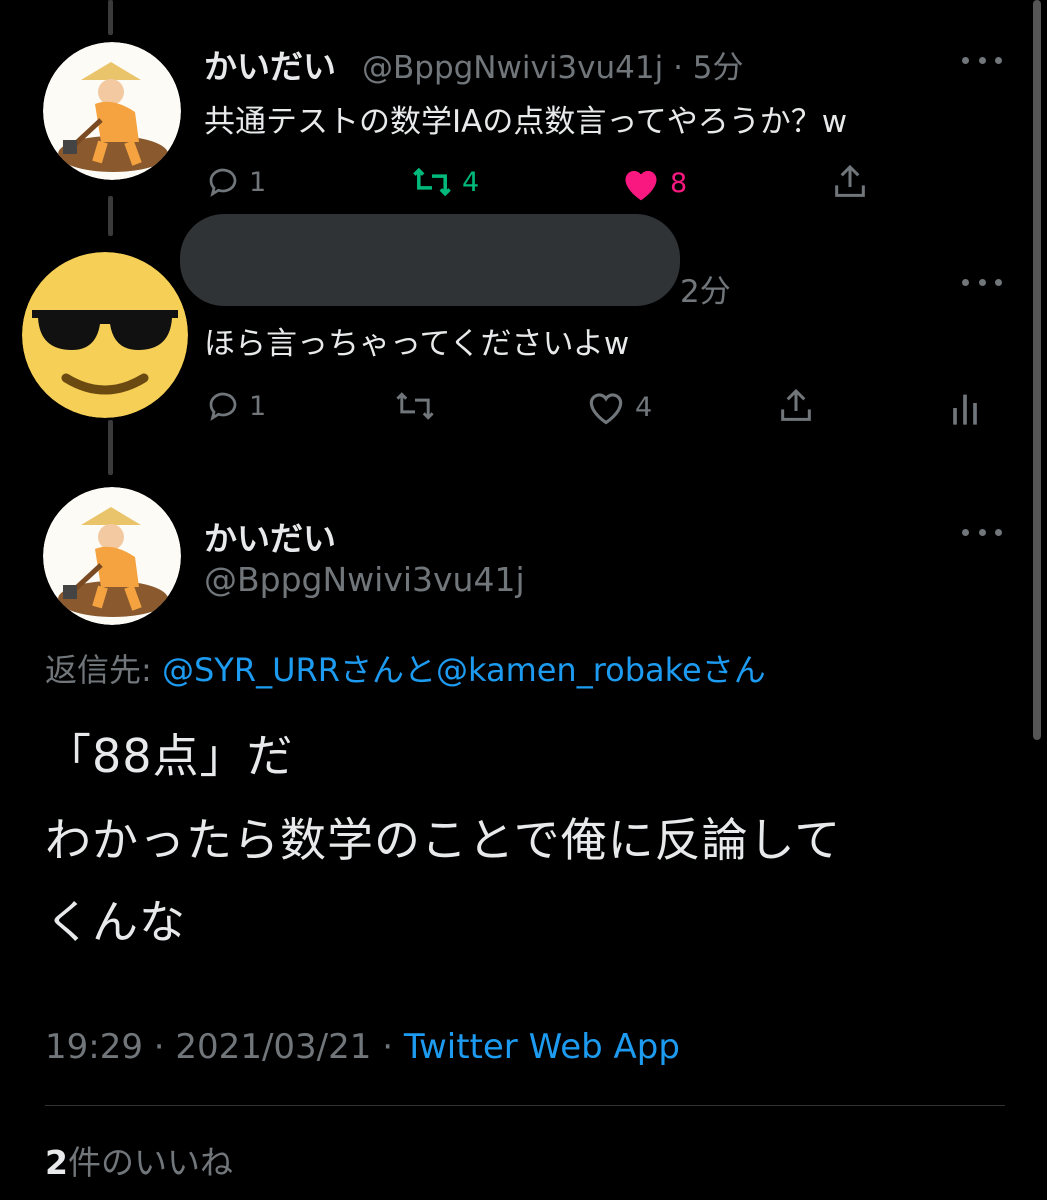 Image resolution: width=1047 pixels, height=1200 pixels. What do you see at coordinates (601, 670) in the screenshot?
I see `reply-to-user-2: @kamen_robakeさん` at bounding box center [601, 670].